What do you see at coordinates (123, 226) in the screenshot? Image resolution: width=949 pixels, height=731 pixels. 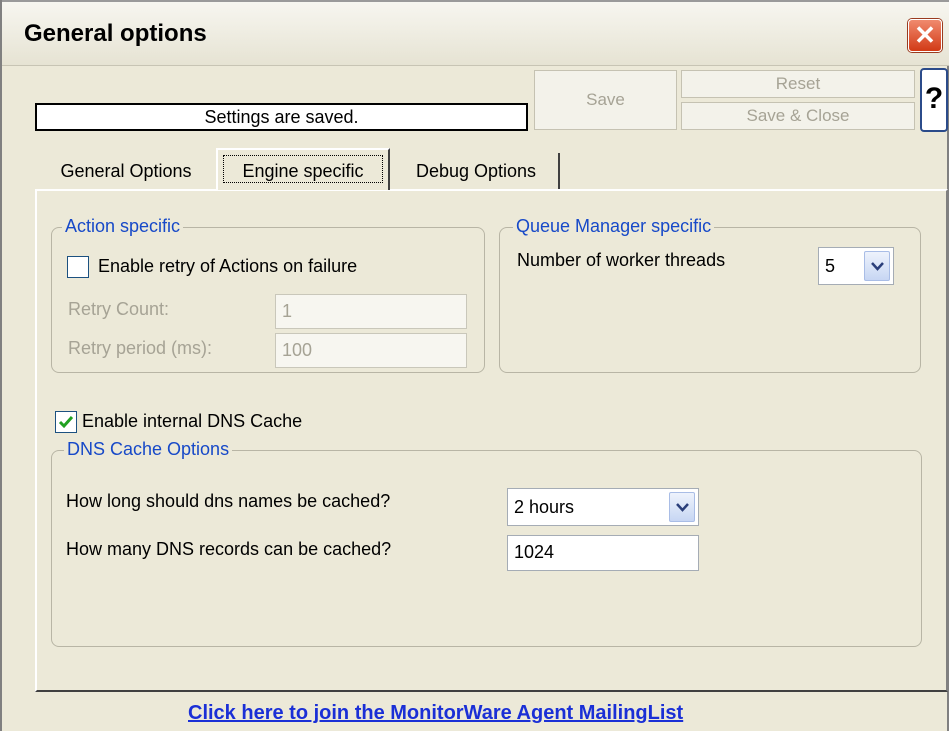 I see `action-specific-legend: Action specific` at bounding box center [123, 226].